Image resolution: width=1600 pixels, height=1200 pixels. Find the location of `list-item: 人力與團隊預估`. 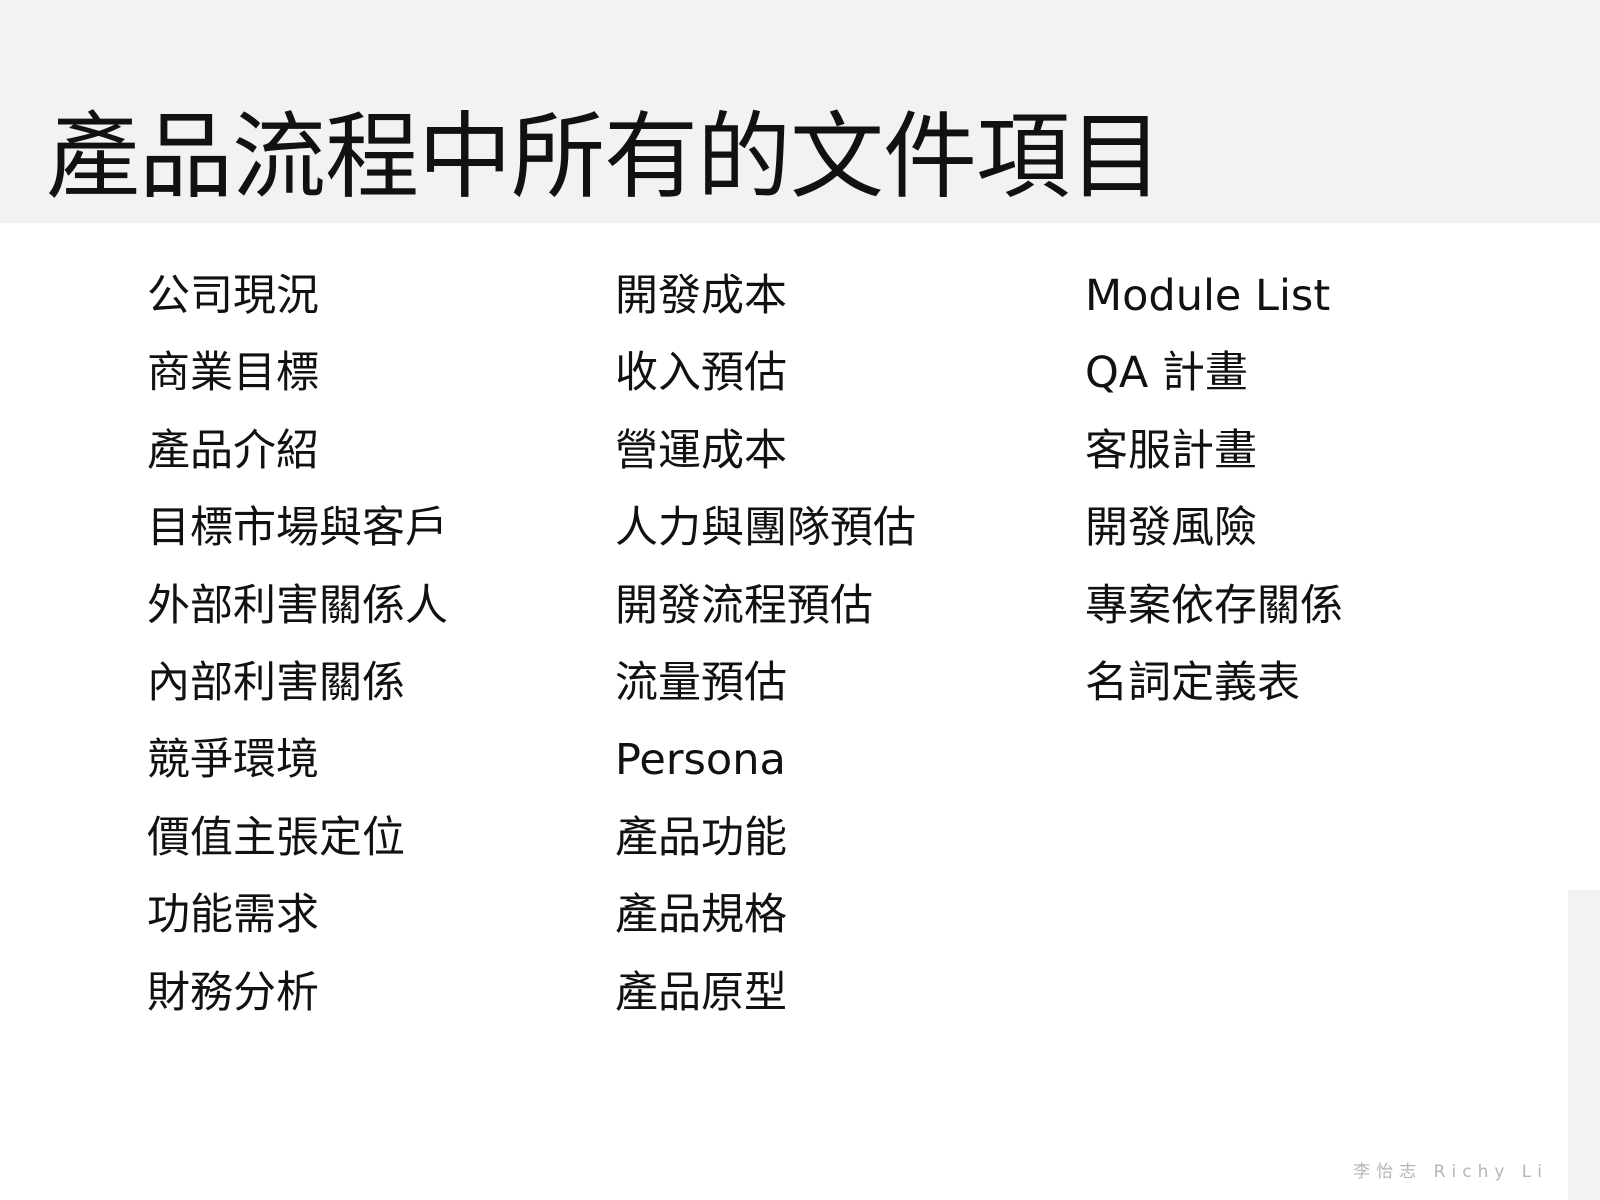

list-item: 人力與團隊預估 is located at coordinates (765, 528).